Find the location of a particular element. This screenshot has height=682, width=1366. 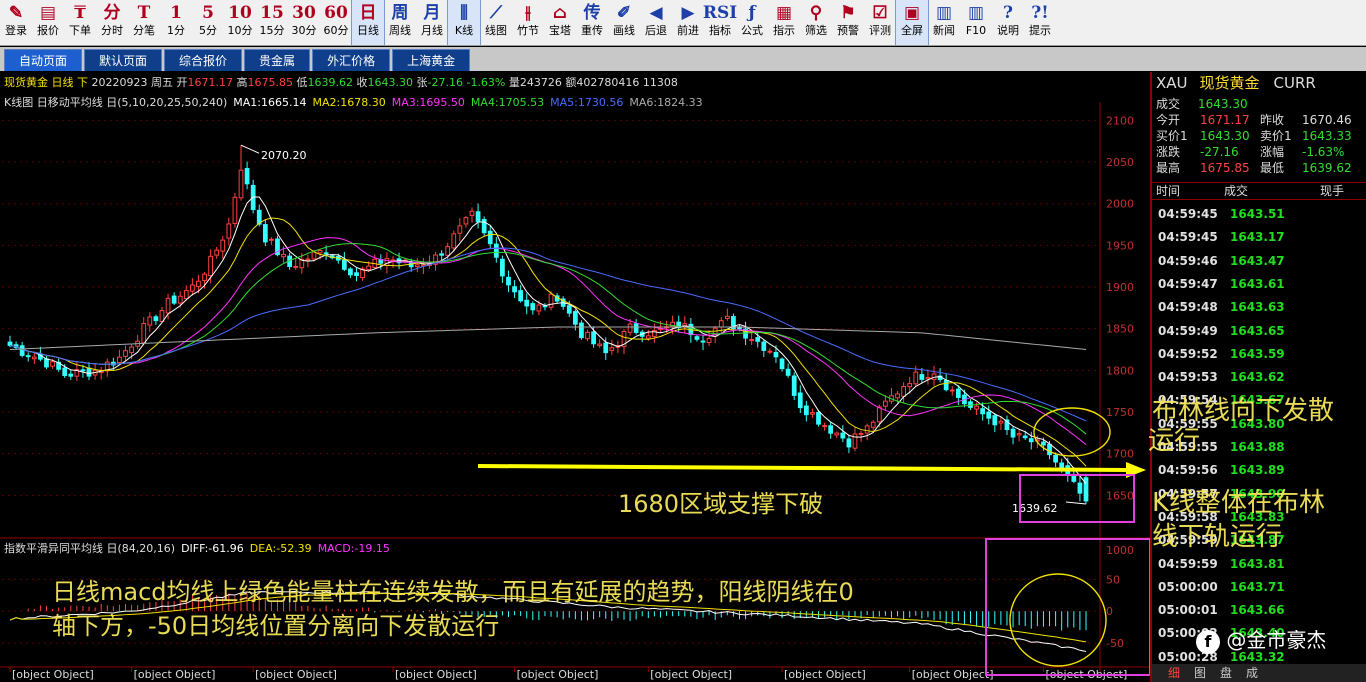

tick-row: 04:59:53 1643.62 is located at coordinates (1221, 377).